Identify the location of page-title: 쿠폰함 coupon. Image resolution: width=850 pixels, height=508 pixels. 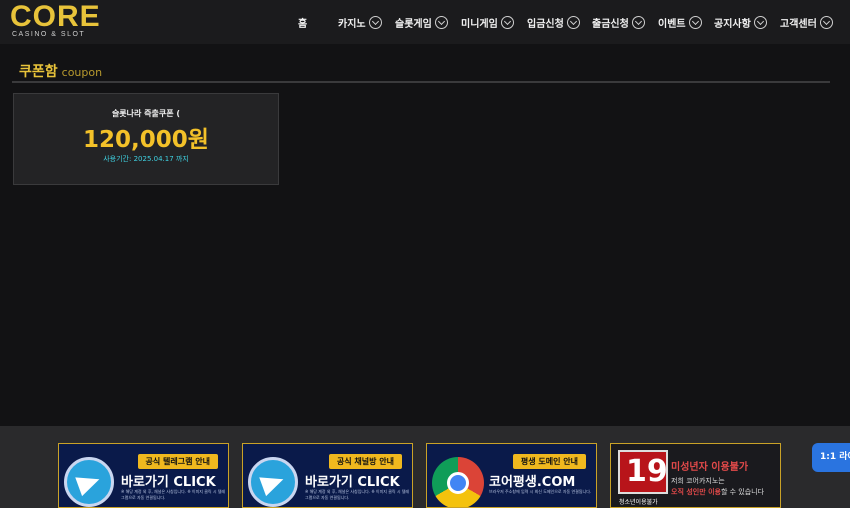
(60, 71).